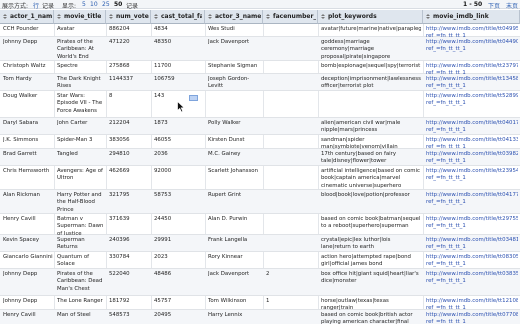  Describe the element at coordinates (193, 98) in the screenshot. I see `inline-edit-input` at that location.